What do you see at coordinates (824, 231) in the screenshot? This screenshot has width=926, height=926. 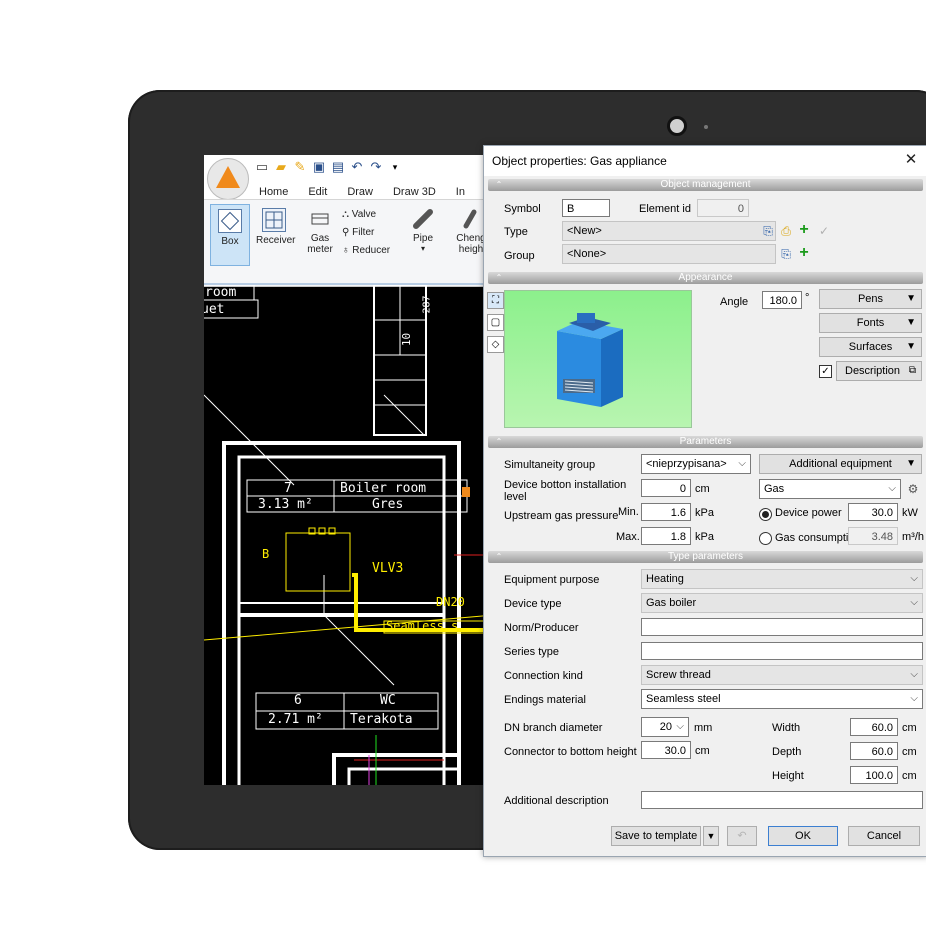 I see `type-apply-icon: ✓` at bounding box center [824, 231].